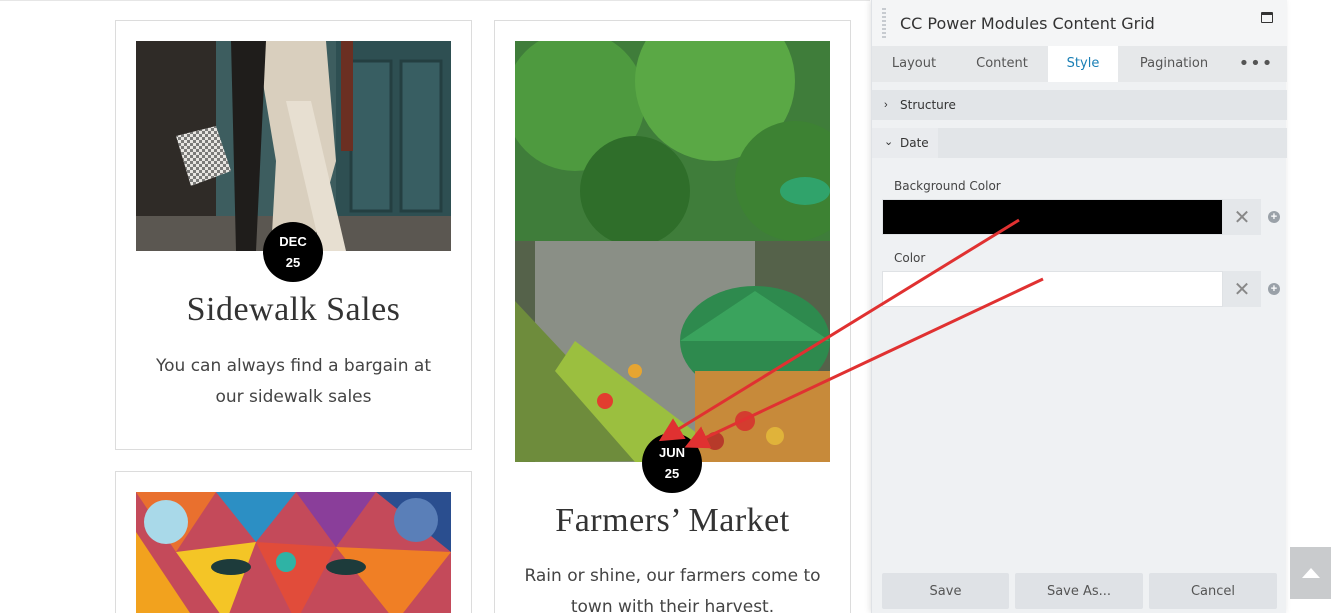 The width and height of the screenshot is (1331, 613). I want to click on chevron-right-icon: ›, so click(886, 105).